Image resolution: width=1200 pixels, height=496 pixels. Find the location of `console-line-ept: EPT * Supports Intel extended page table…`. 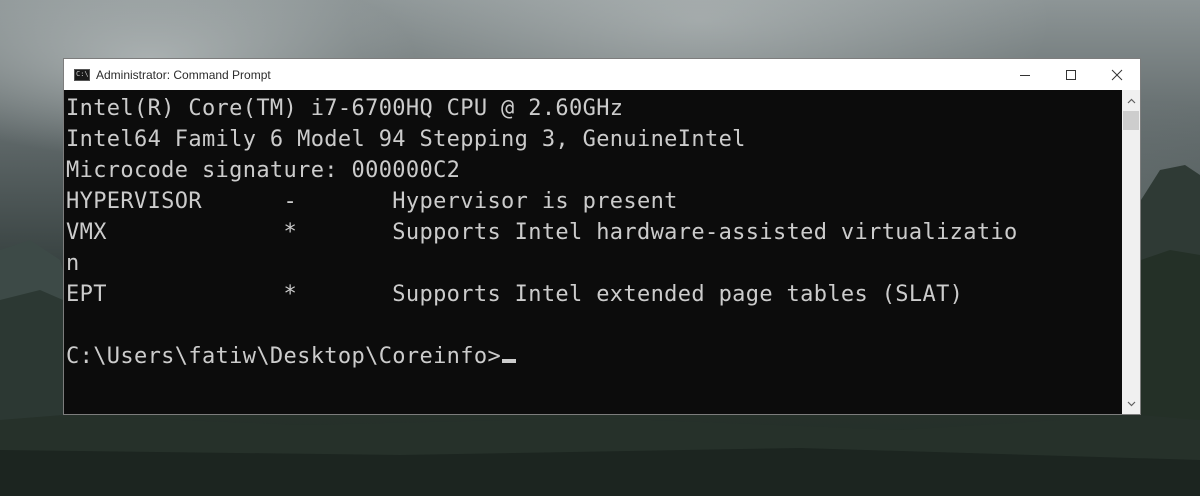

console-line-ept: EPT * Supports Intel extended page table… is located at coordinates (515, 294).